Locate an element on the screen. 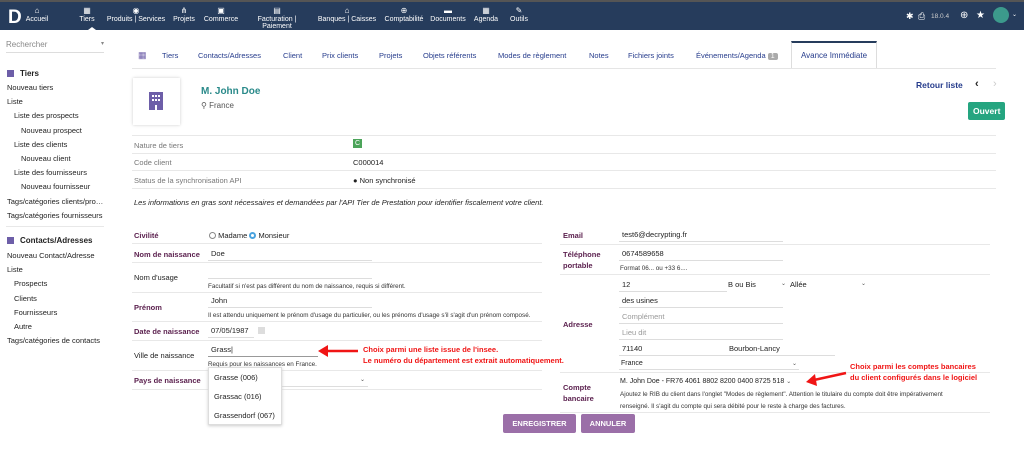  country-select: France ⌄ is located at coordinates (709, 365).